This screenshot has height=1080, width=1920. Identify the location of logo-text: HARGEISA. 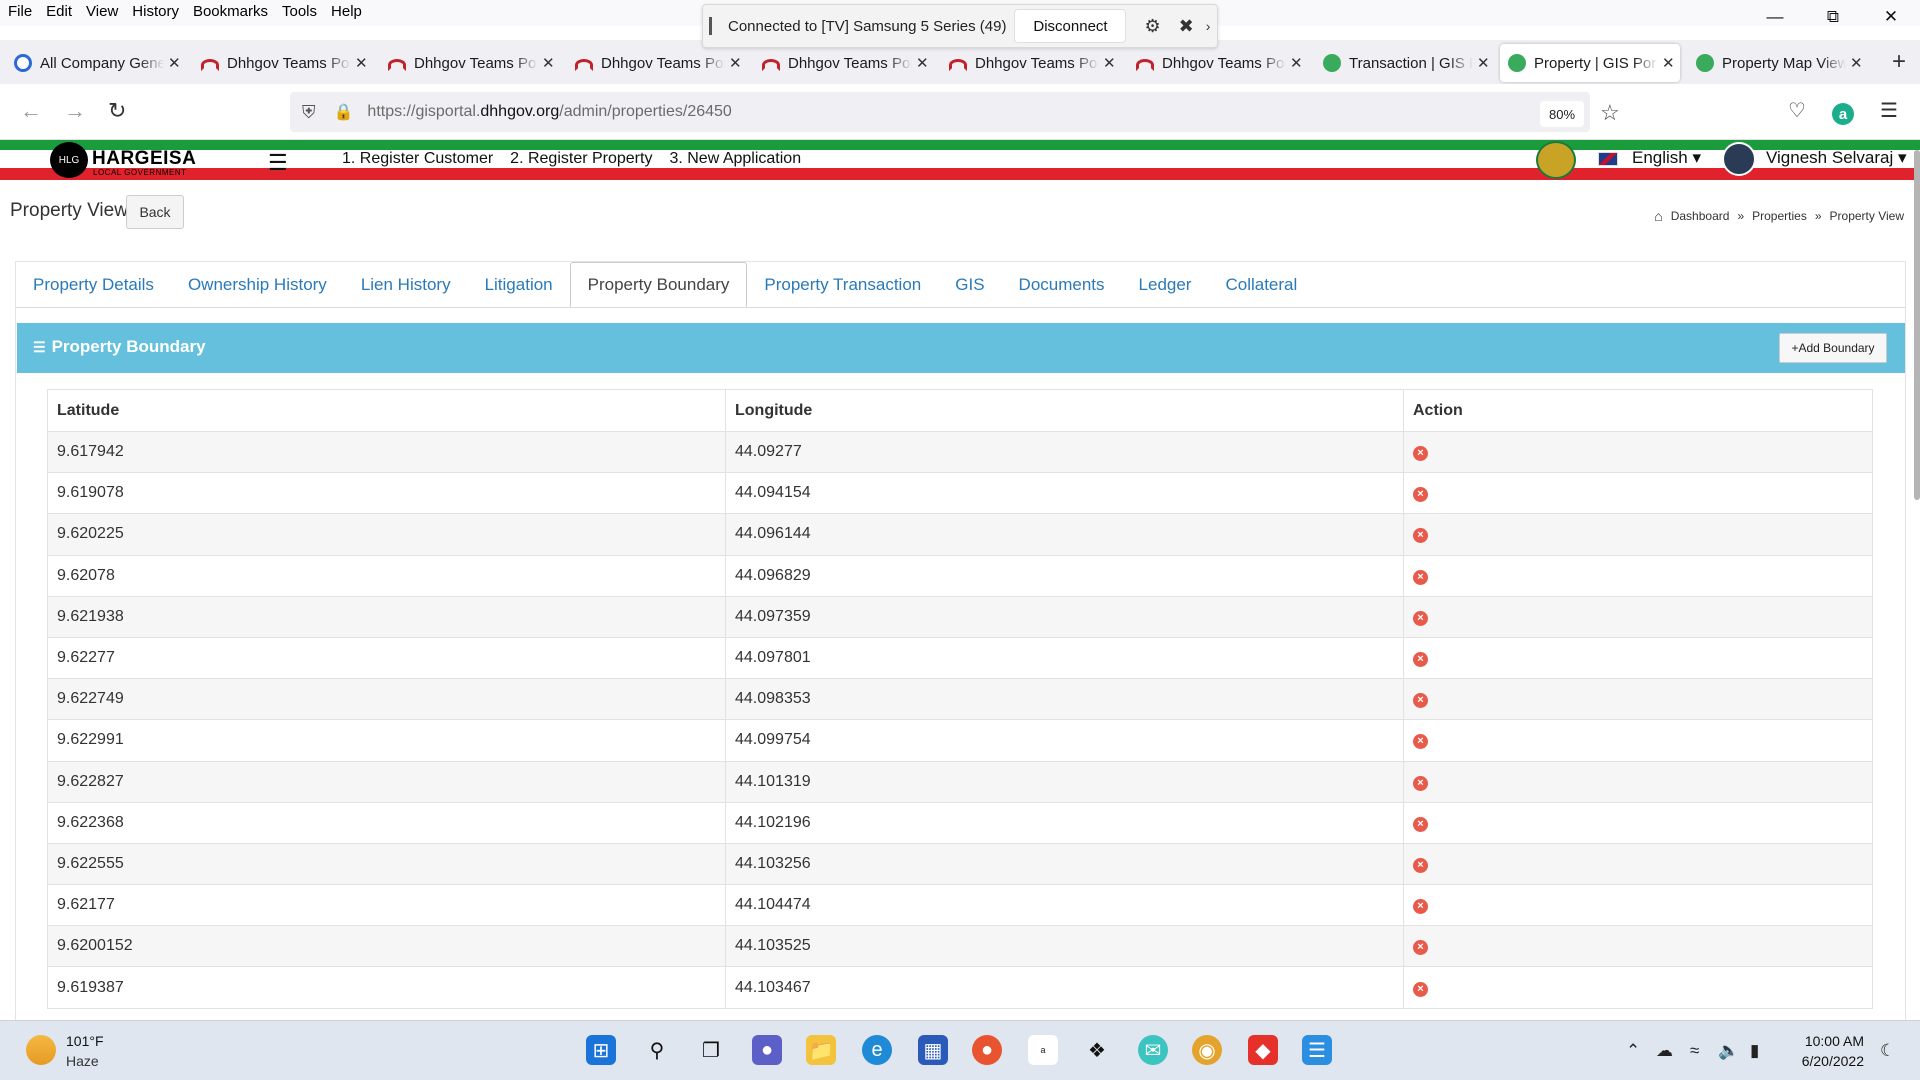
(144, 159).